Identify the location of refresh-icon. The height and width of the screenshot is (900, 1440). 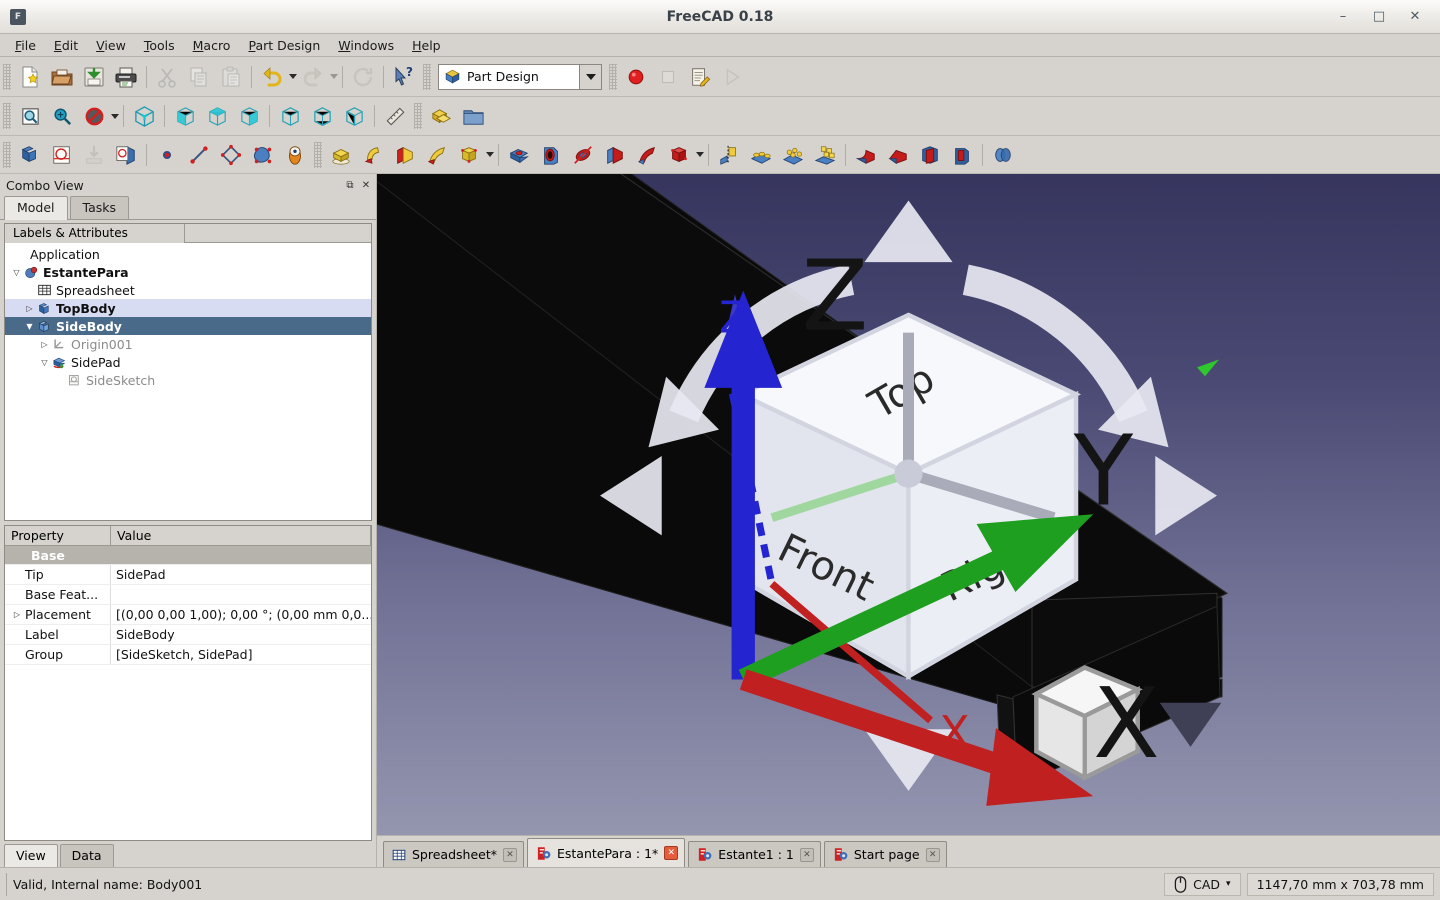
(363, 77).